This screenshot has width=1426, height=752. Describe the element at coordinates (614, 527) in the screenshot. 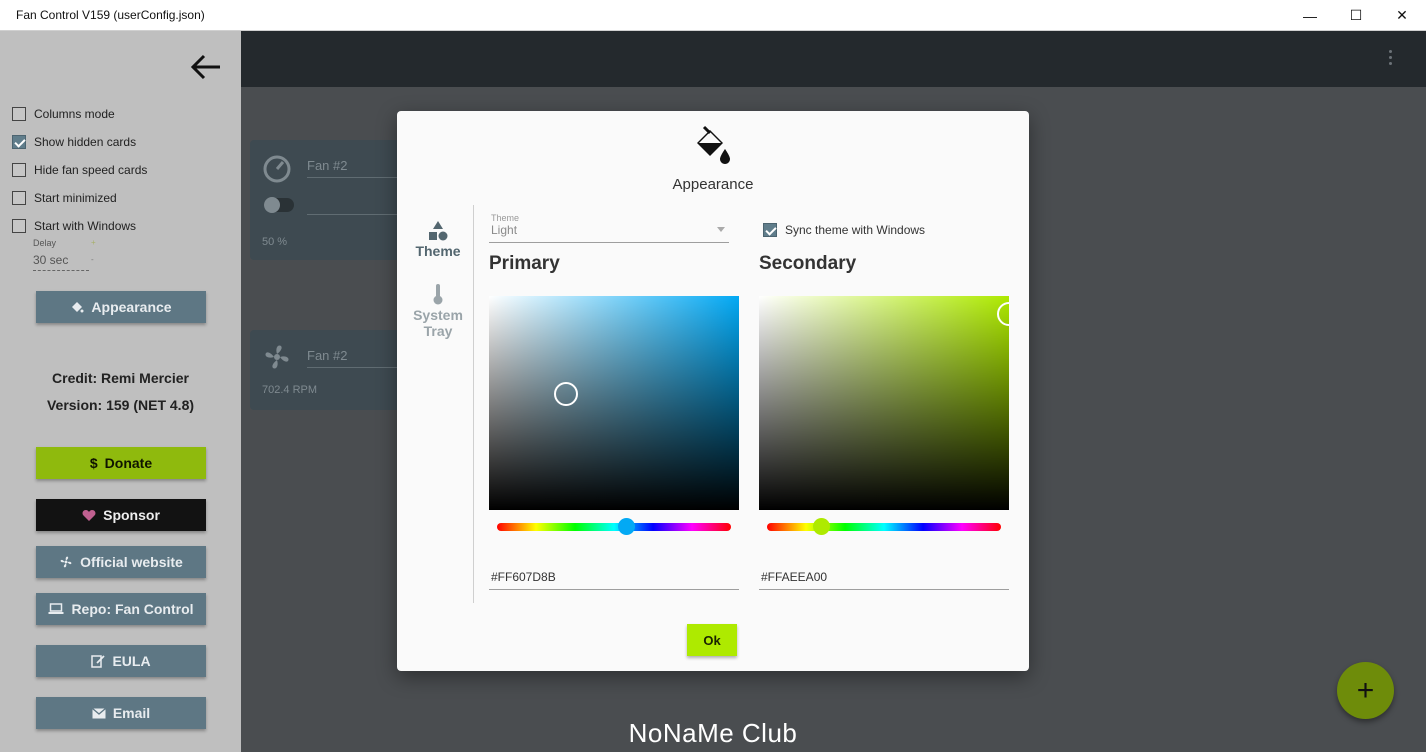

I see `primary-hue-slider` at that location.